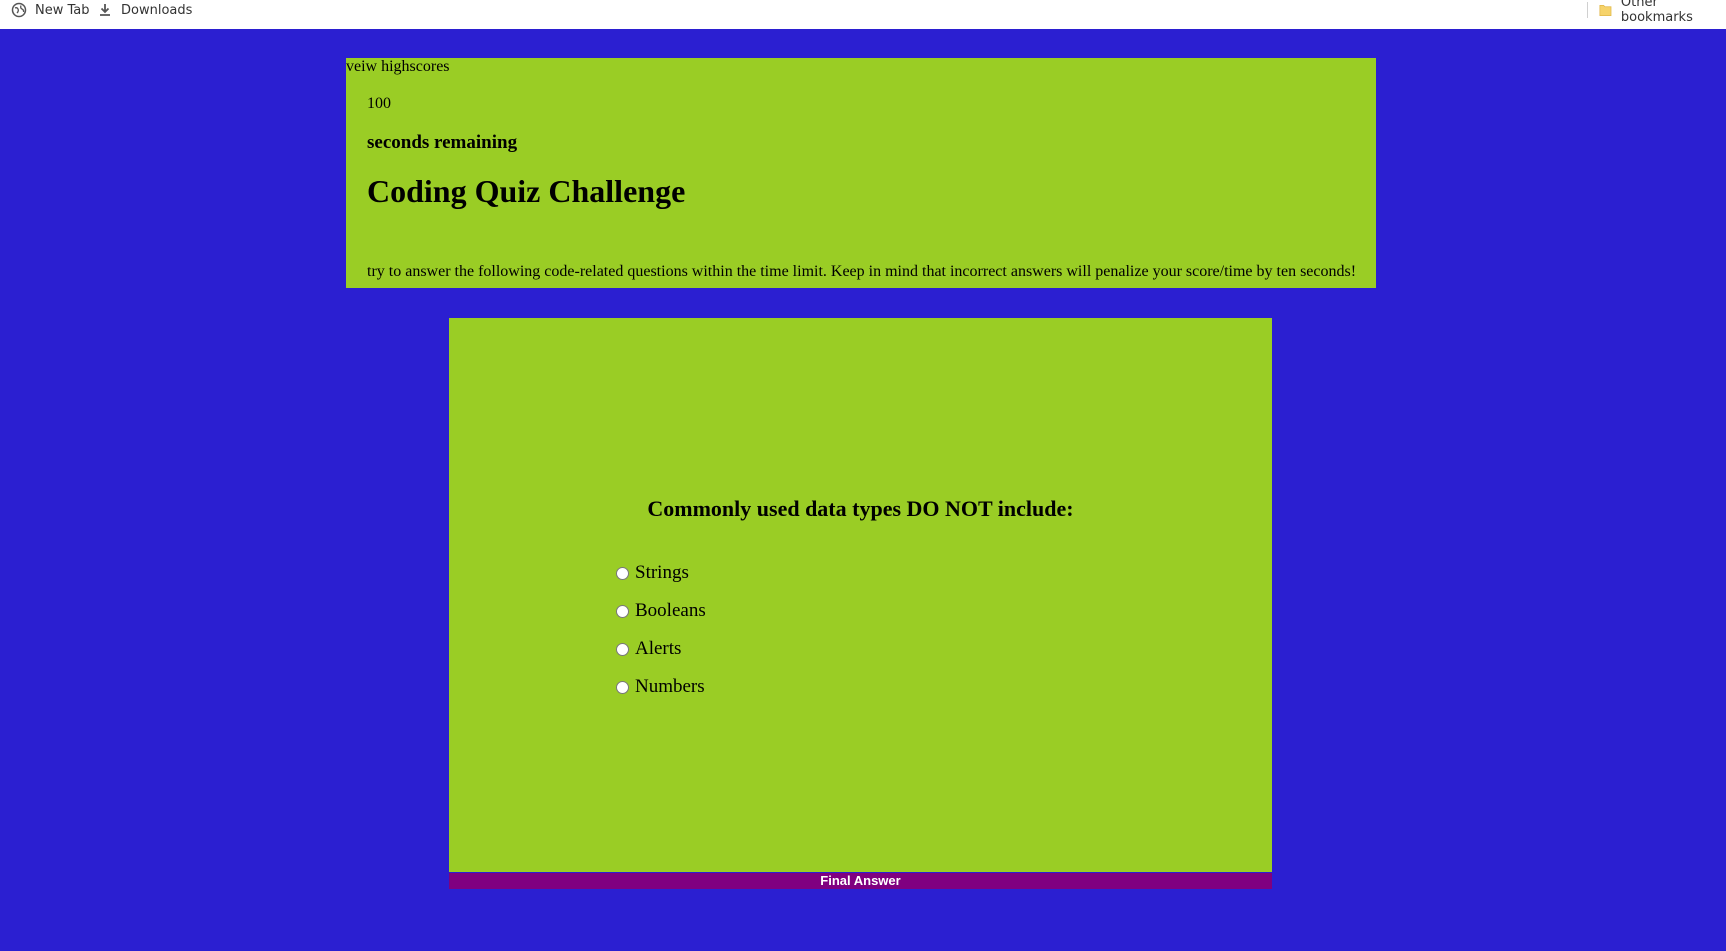 This screenshot has height=951, width=1726. Describe the element at coordinates (379, 103) in the screenshot. I see `timer-value: 100` at that location.